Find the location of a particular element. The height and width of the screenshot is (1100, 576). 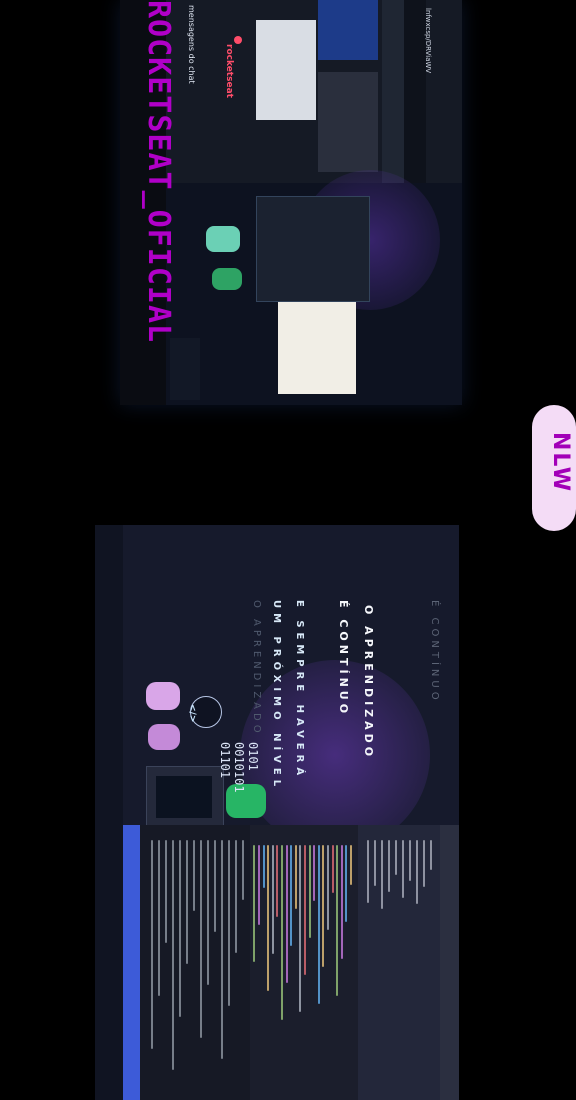

instagram-handle: ROCKETSEAT_OFICIAL is located at coordinates (158, 172).